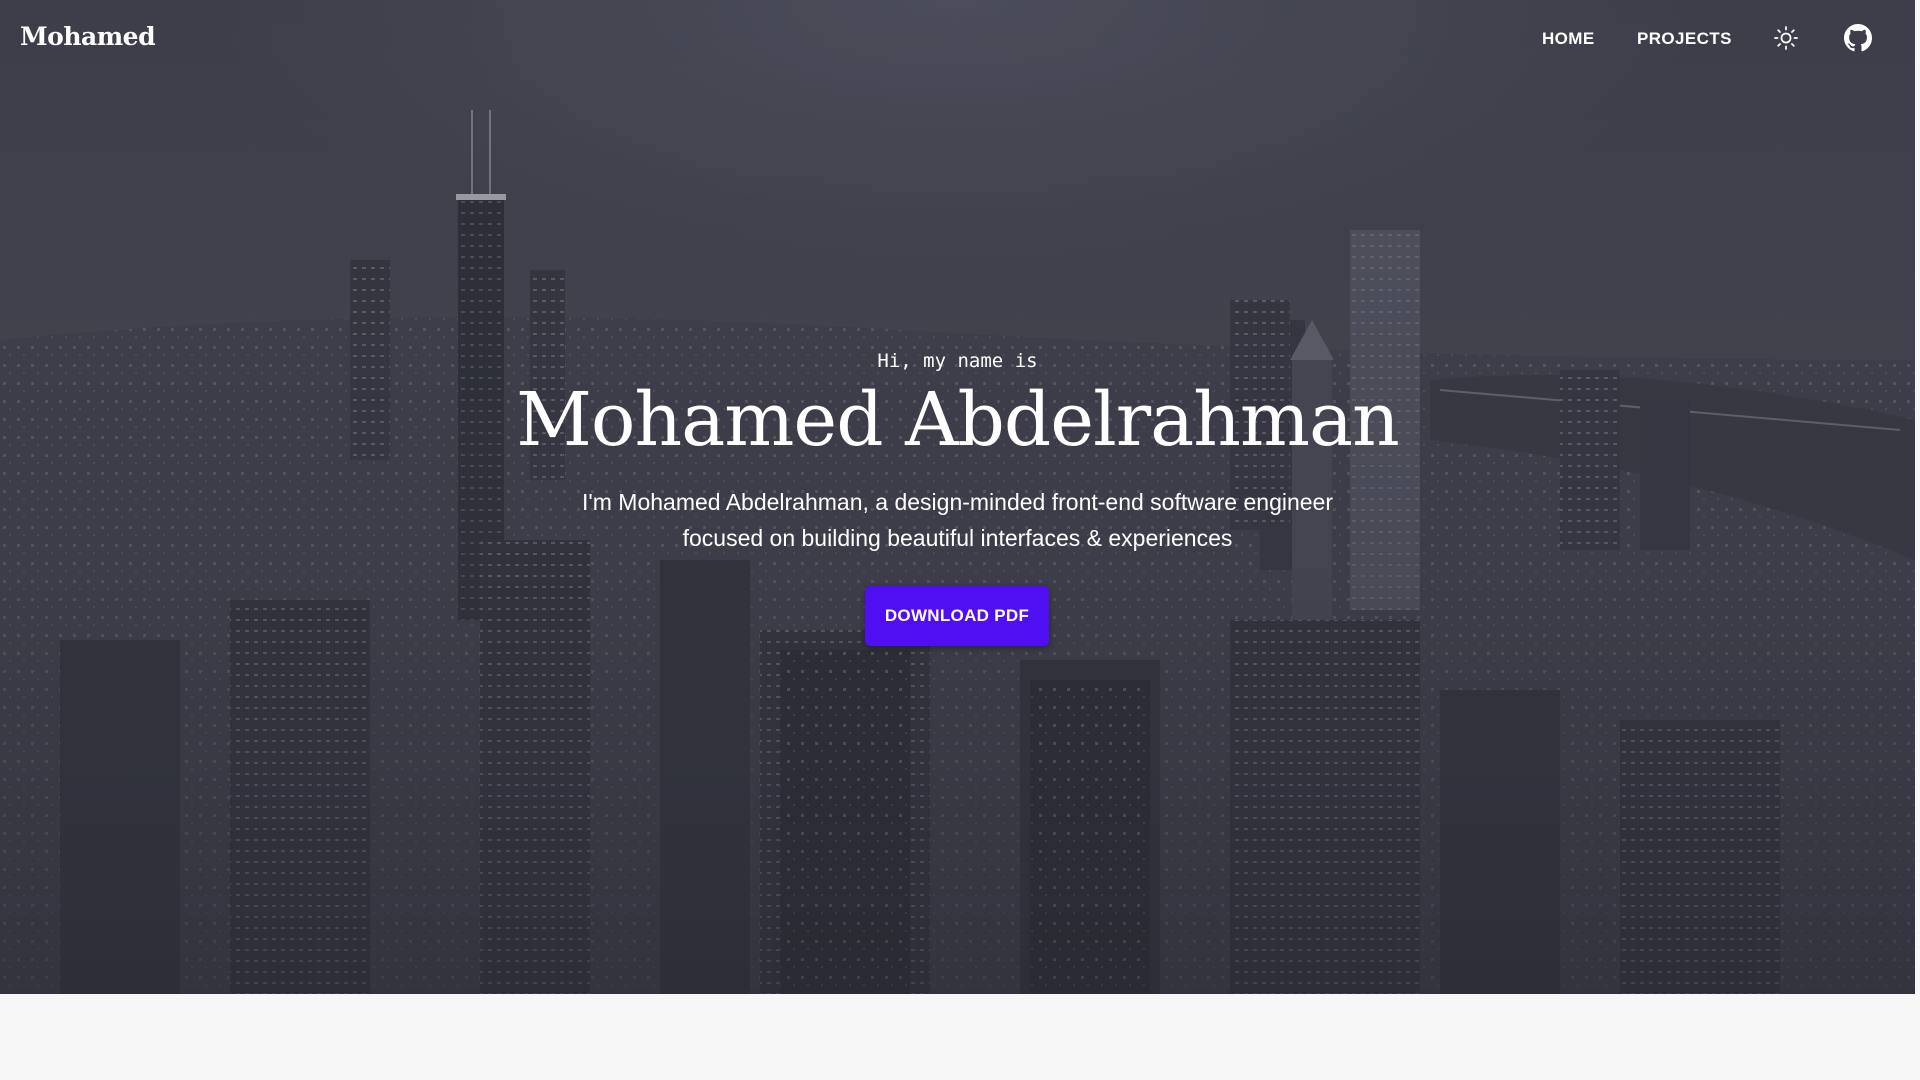  What do you see at coordinates (960, 1037) in the screenshot?
I see `page-below-hero` at bounding box center [960, 1037].